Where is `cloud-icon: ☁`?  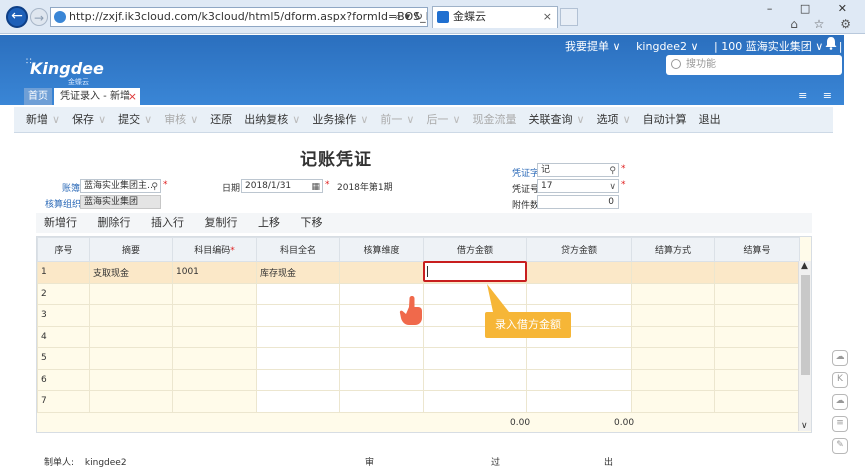
cloud-icon: ☁ is located at coordinates (840, 358).